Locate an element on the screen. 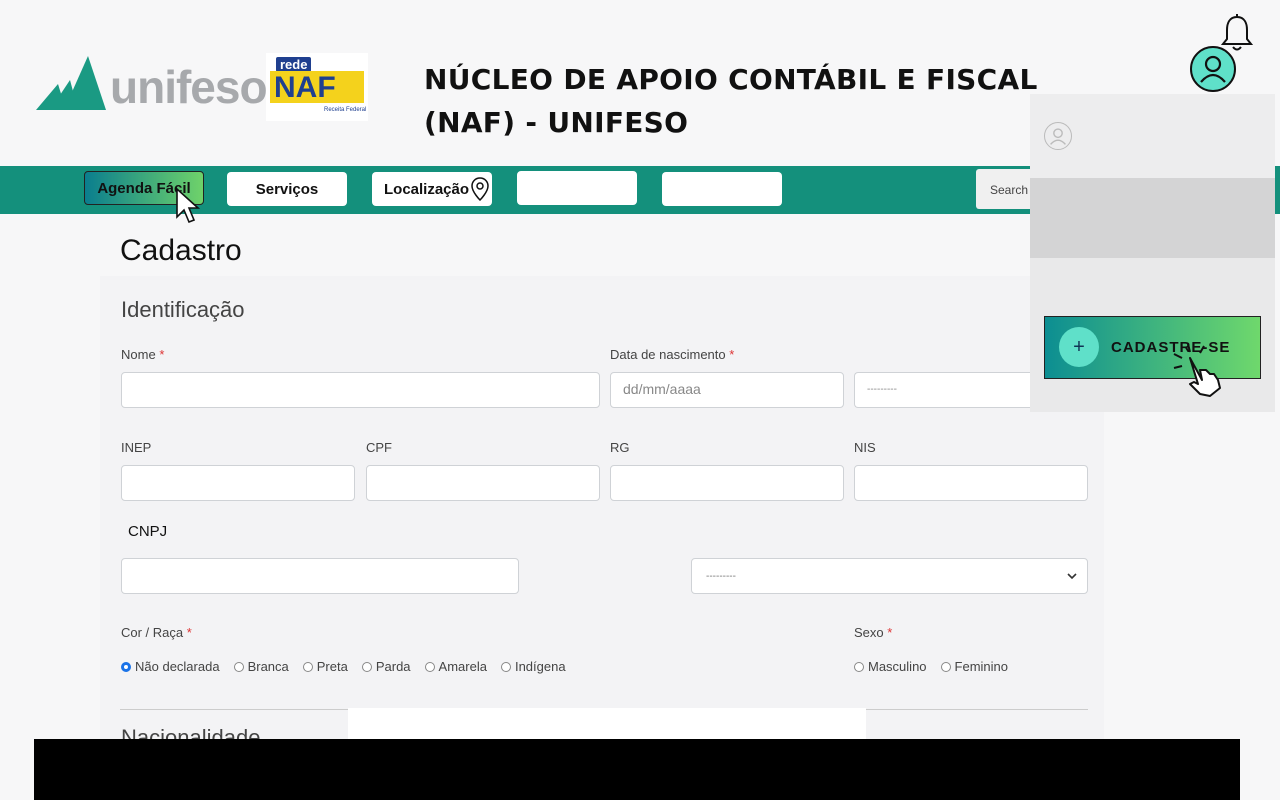 Image resolution: width=1280 pixels, height=800 pixels. hand-pointer-icon is located at coordinates (1197, 370).